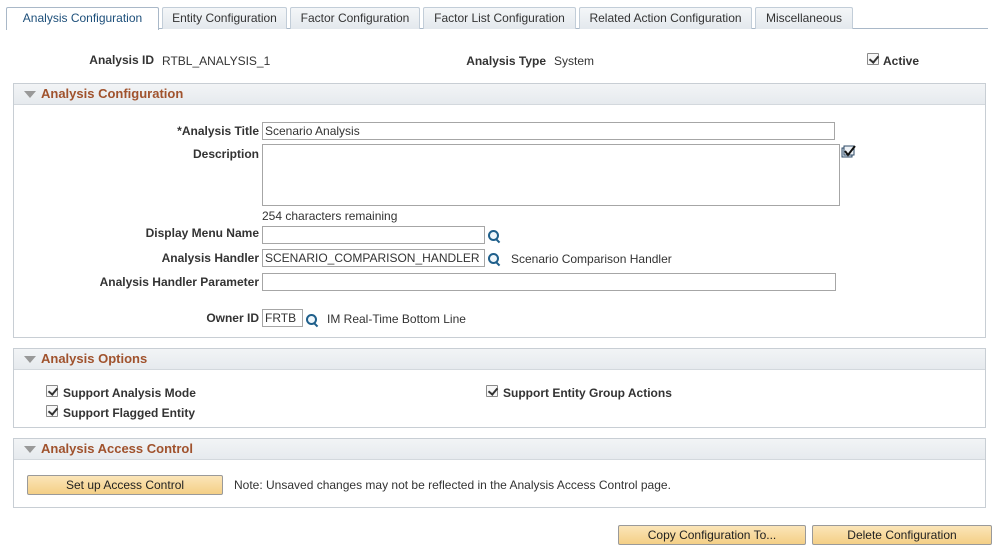 The width and height of the screenshot is (1001, 553). I want to click on analysis-configuration-header: Analysis Configuration, so click(499, 94).